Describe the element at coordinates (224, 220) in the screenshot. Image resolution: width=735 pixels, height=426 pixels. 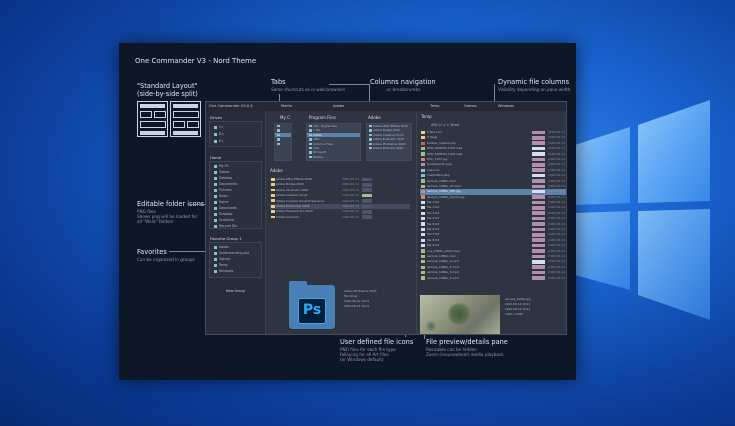
I see `sidebar-item-onedrive: OneDrive` at that location.